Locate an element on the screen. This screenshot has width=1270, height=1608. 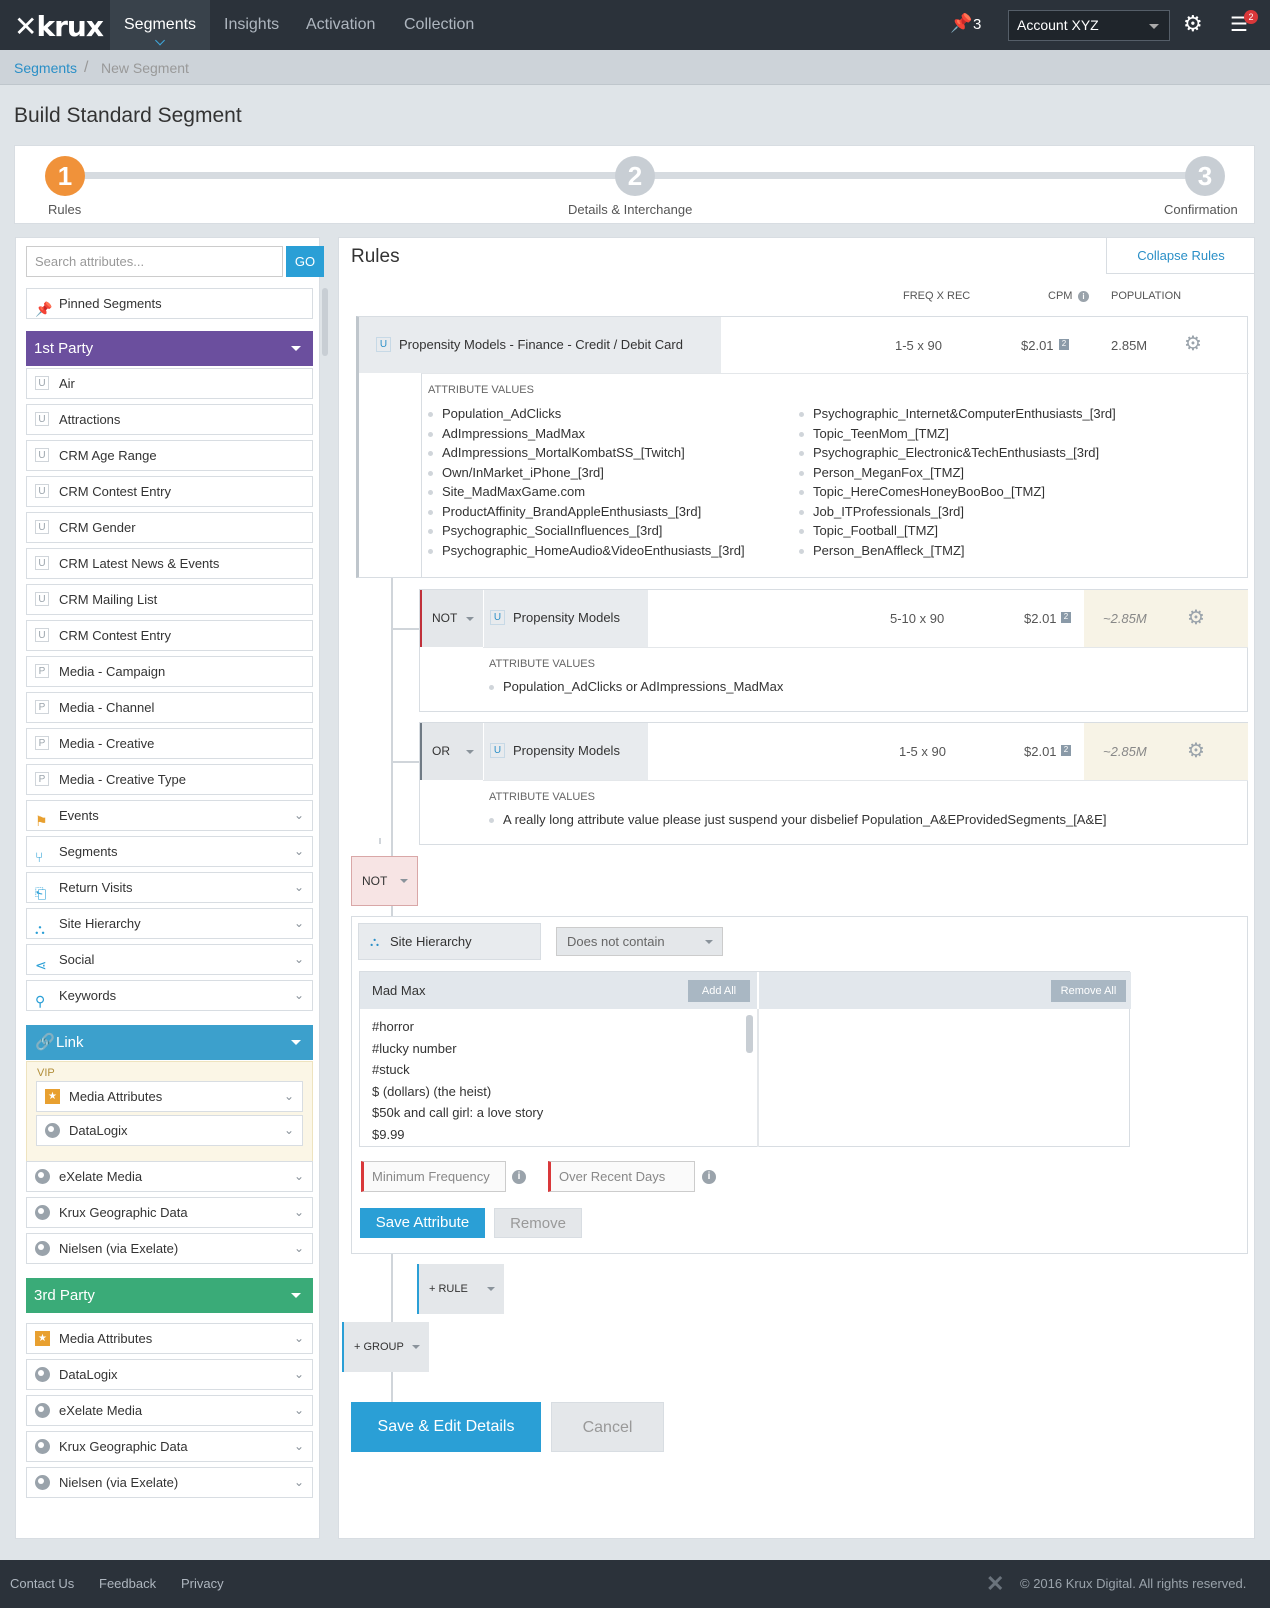
nav-tab-segments: Segments is located at coordinates (160, 25).